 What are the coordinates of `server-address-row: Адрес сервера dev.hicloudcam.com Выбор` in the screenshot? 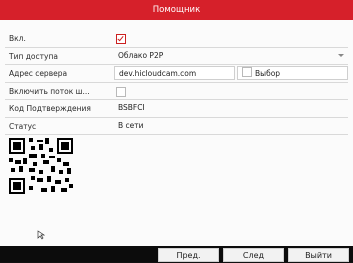 It's located at (176, 74).